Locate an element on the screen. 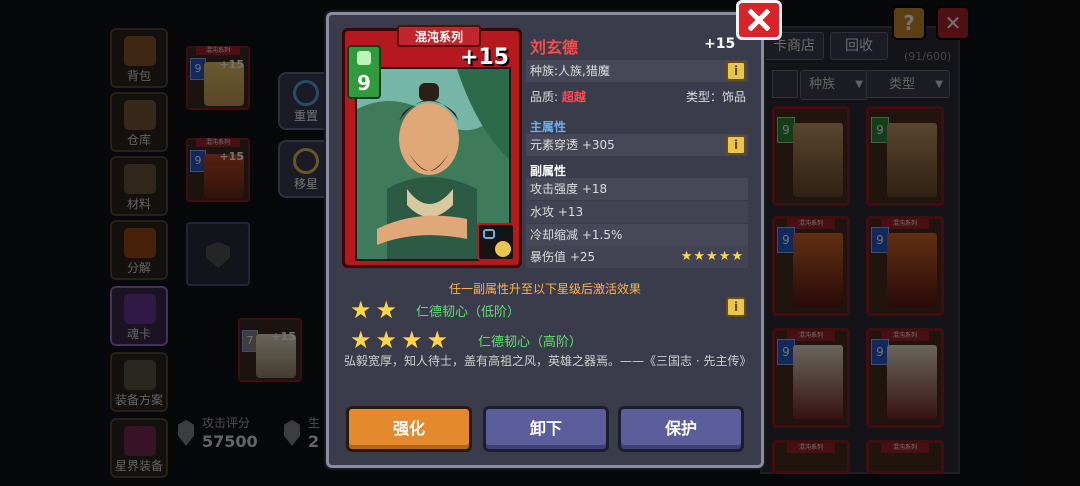 This screenshot has height=486, width=1080. enhance-button: 强化 is located at coordinates (409, 429).